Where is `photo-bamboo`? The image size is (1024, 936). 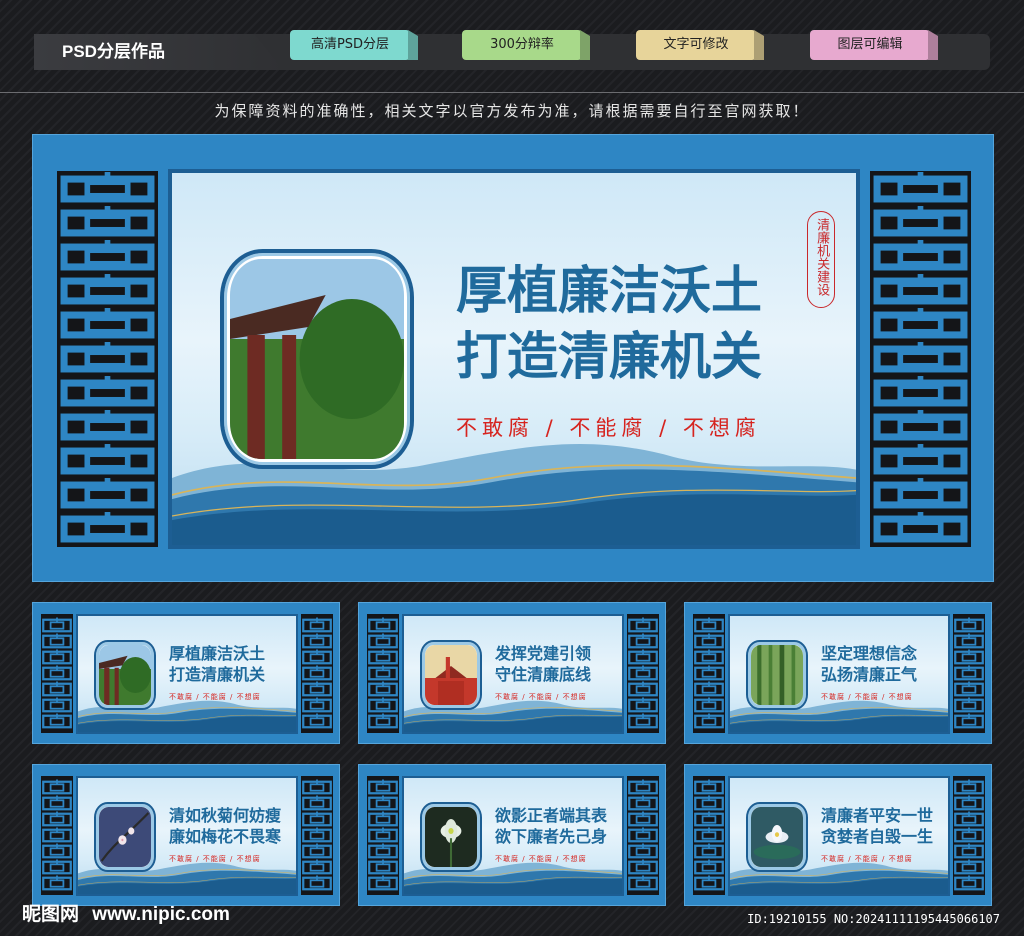 photo-bamboo is located at coordinates (777, 675).